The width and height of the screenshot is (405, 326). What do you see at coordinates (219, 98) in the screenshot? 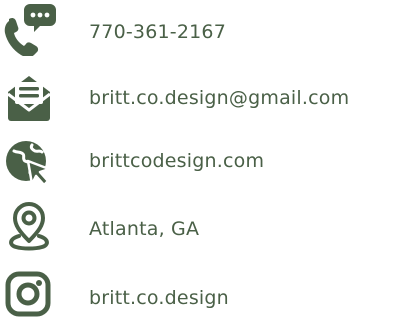
I see `email-address: britt.co.design@gmail.com` at bounding box center [219, 98].